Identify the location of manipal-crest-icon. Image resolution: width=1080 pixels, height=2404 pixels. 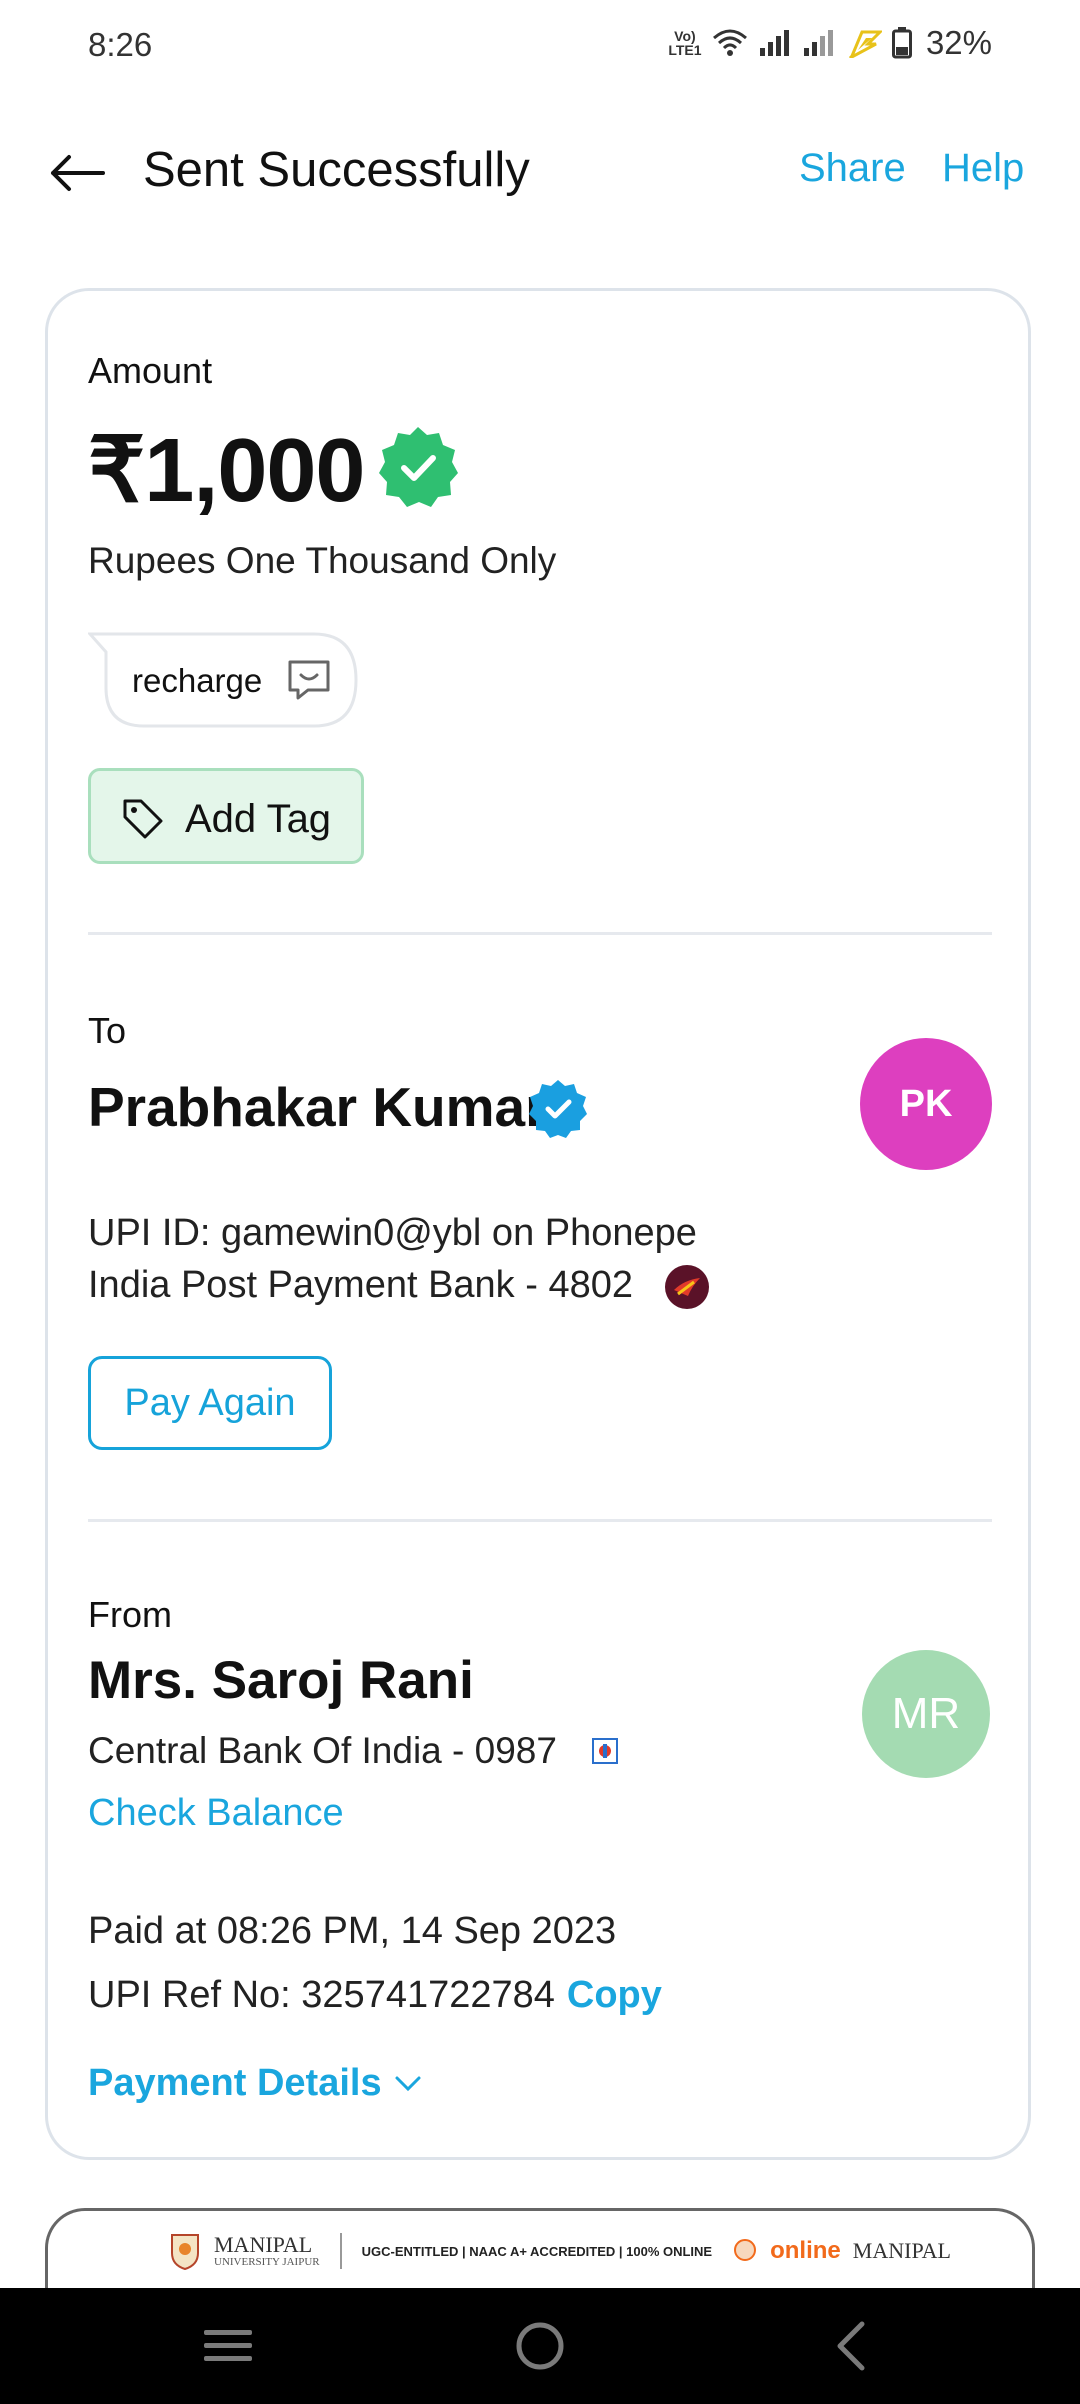
(185, 2252).